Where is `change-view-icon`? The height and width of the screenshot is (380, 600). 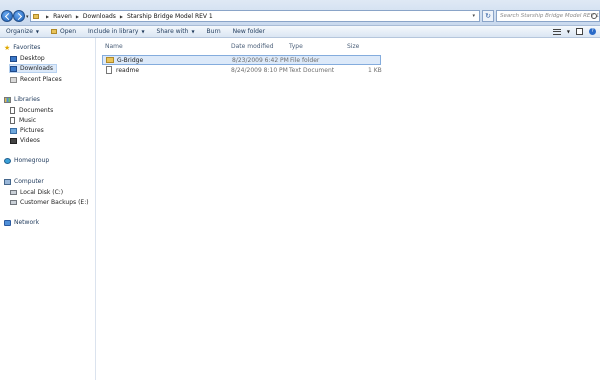
change-view-icon is located at coordinates (556, 31).